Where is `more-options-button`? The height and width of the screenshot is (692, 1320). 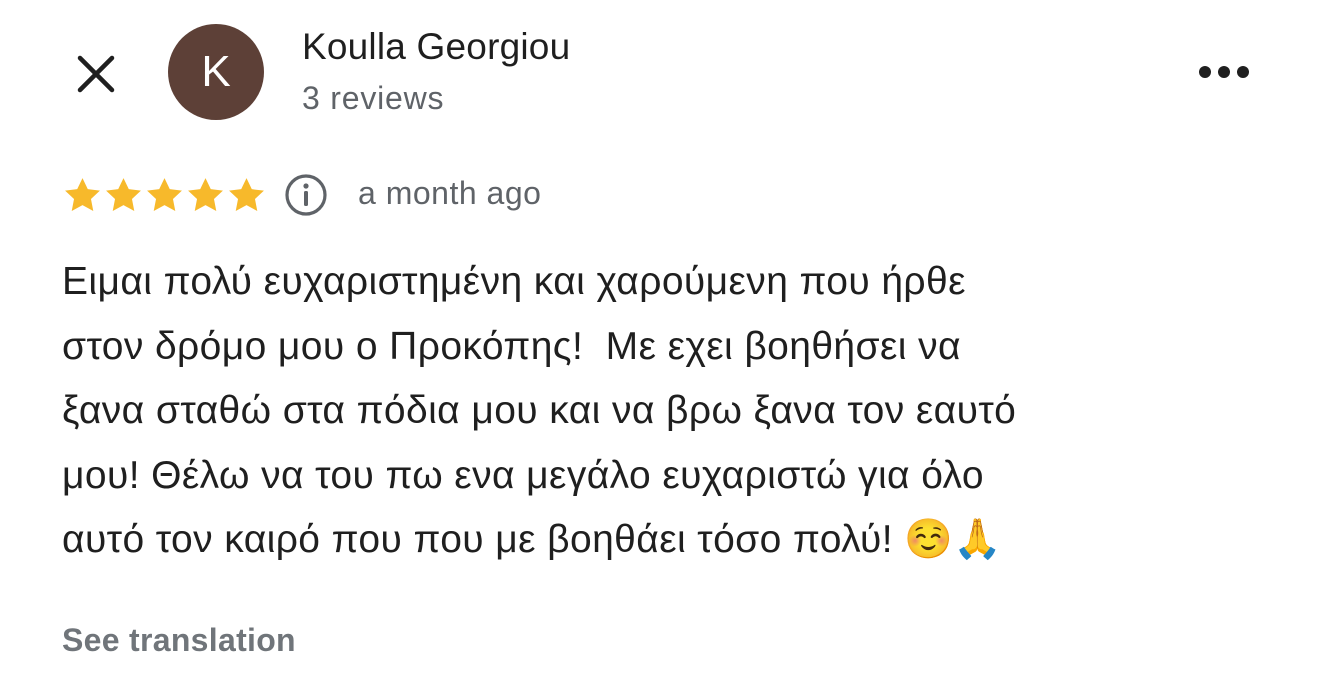
more-options-button is located at coordinates (1224, 72).